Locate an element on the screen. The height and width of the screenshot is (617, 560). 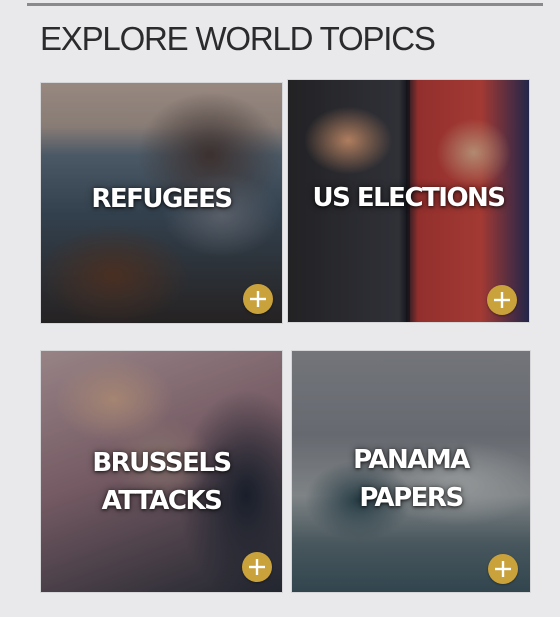
topic-label-line: PAPERS is located at coordinates (411, 498).